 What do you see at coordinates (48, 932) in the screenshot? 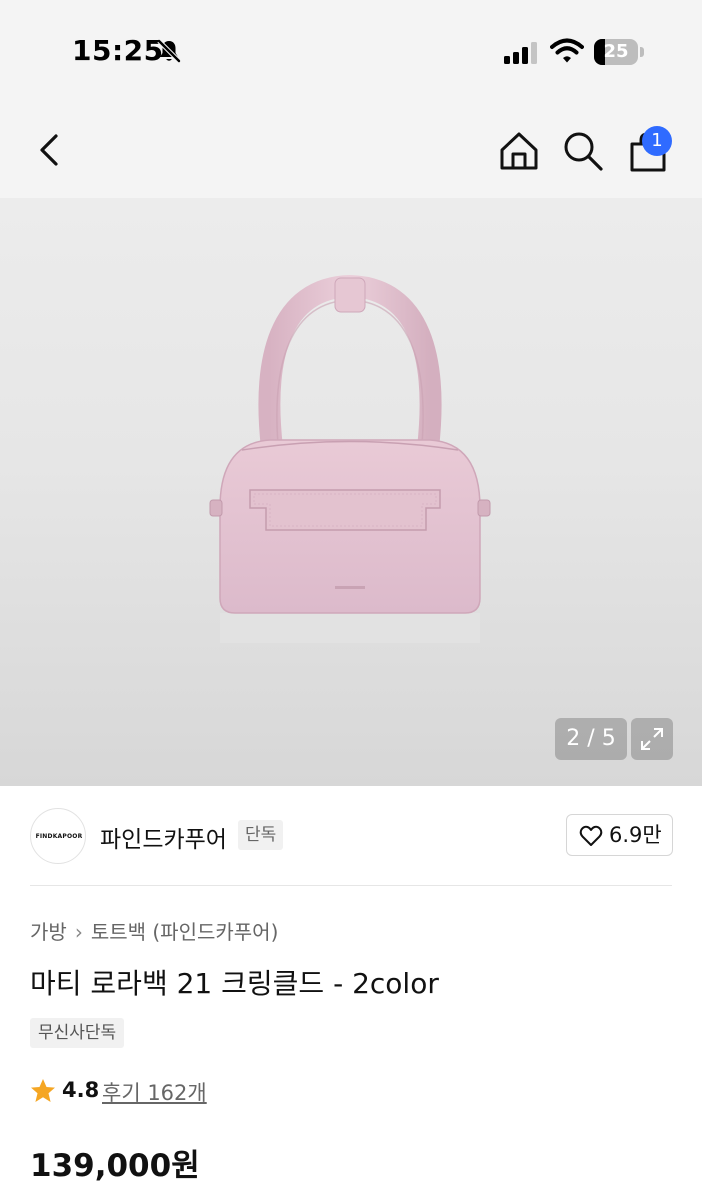
I see `breadcrumb-item-bag: 가방` at bounding box center [48, 932].